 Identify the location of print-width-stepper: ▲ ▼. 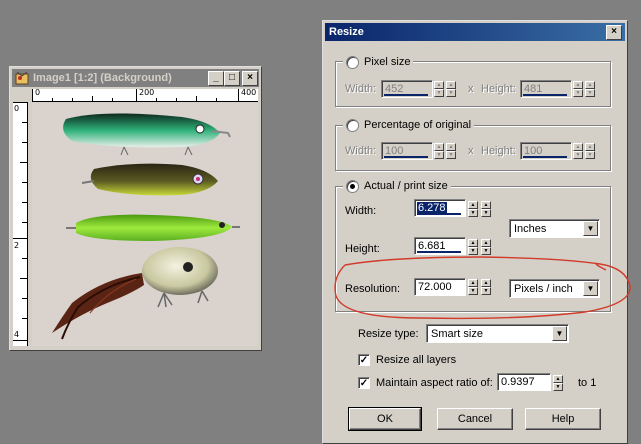
(486, 209).